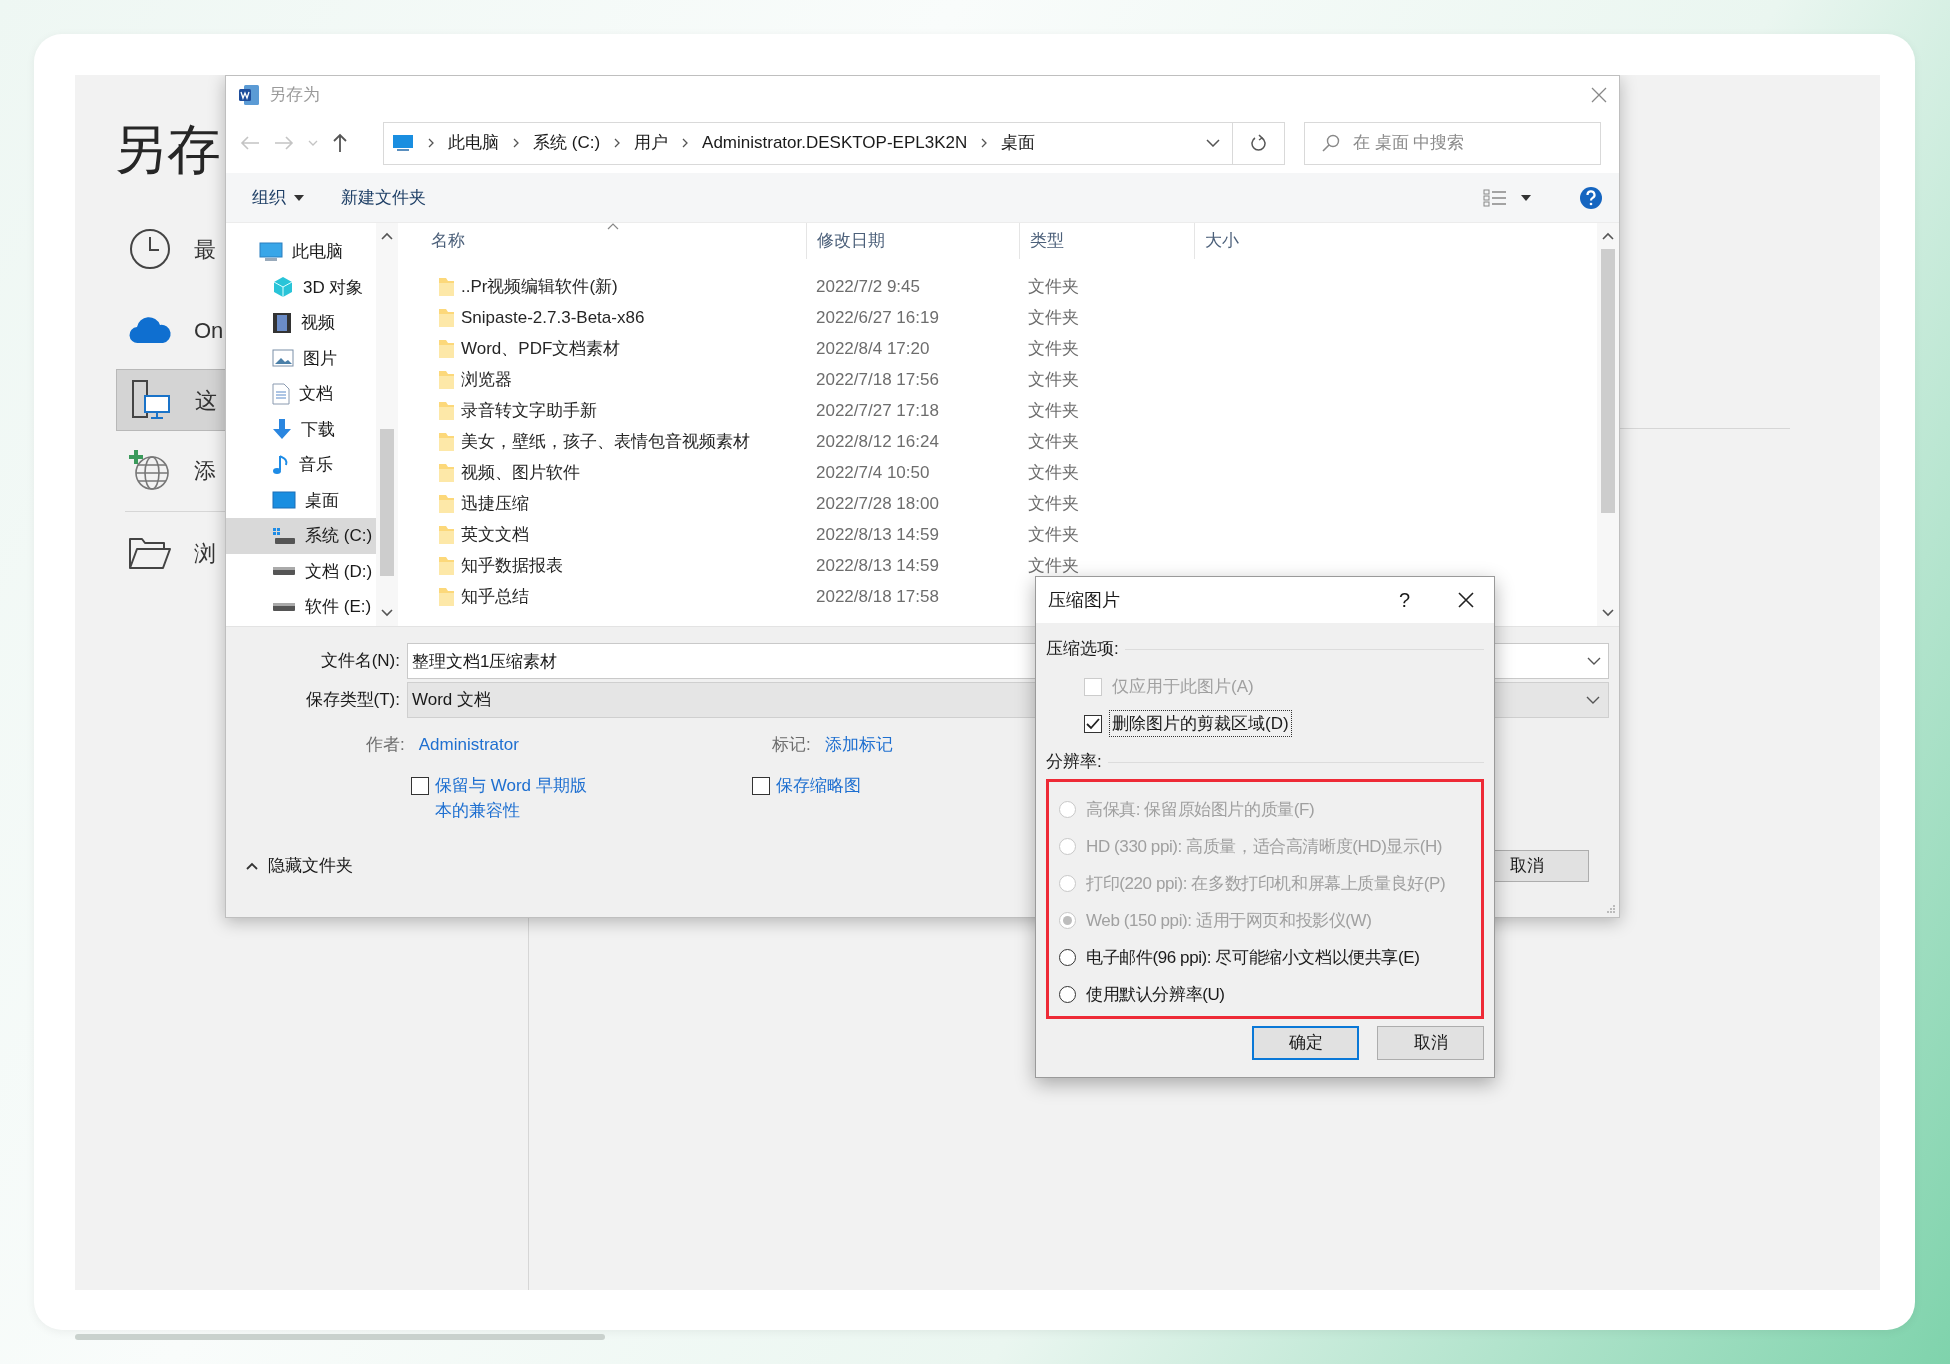 This screenshot has height=1364, width=1950. I want to click on help-icon, so click(1591, 197).